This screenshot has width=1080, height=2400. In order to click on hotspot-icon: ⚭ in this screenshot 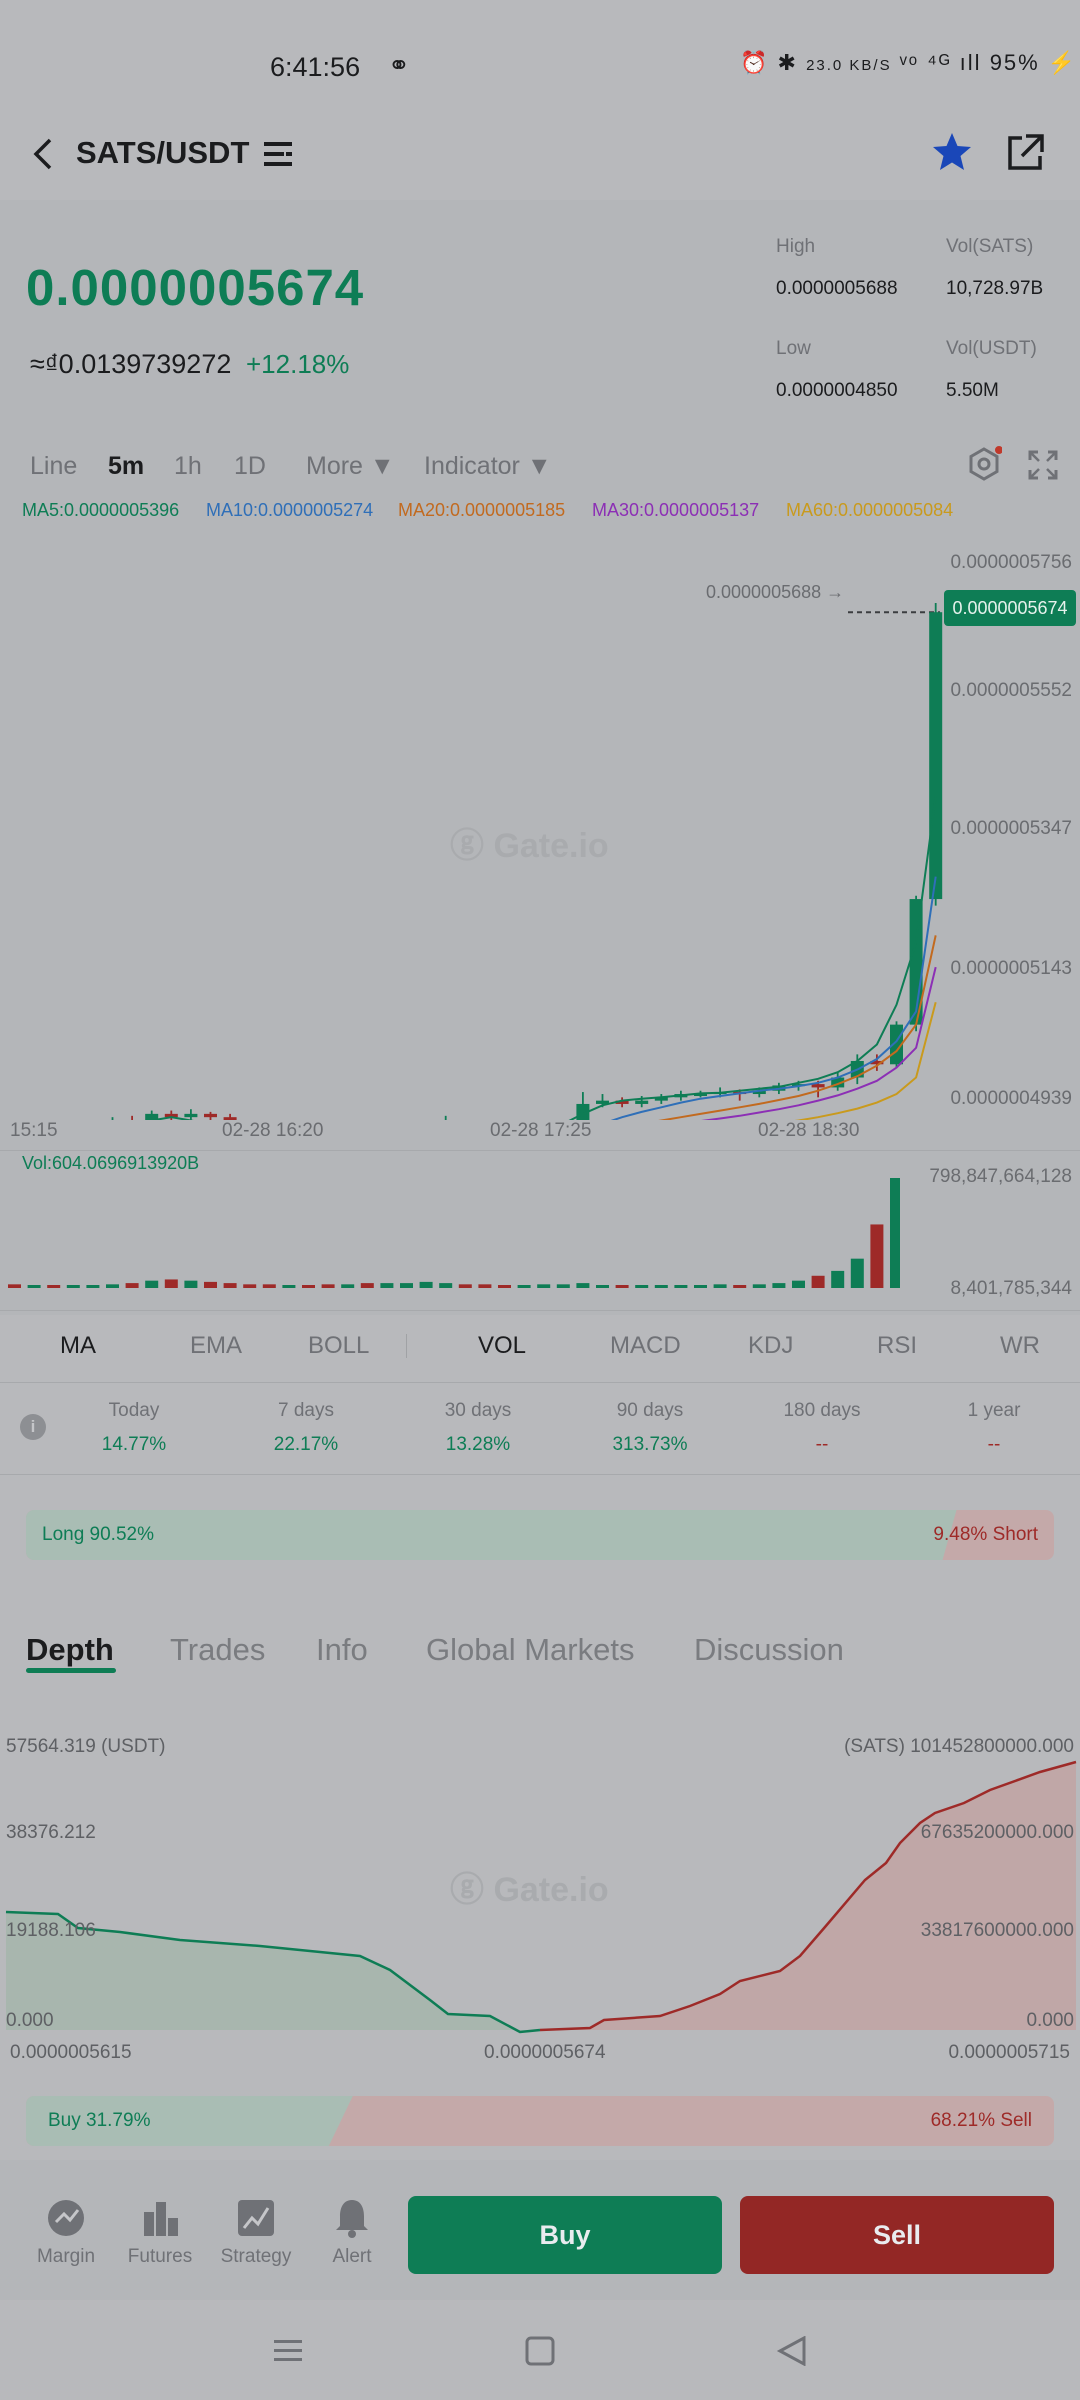, I will do `click(399, 65)`.